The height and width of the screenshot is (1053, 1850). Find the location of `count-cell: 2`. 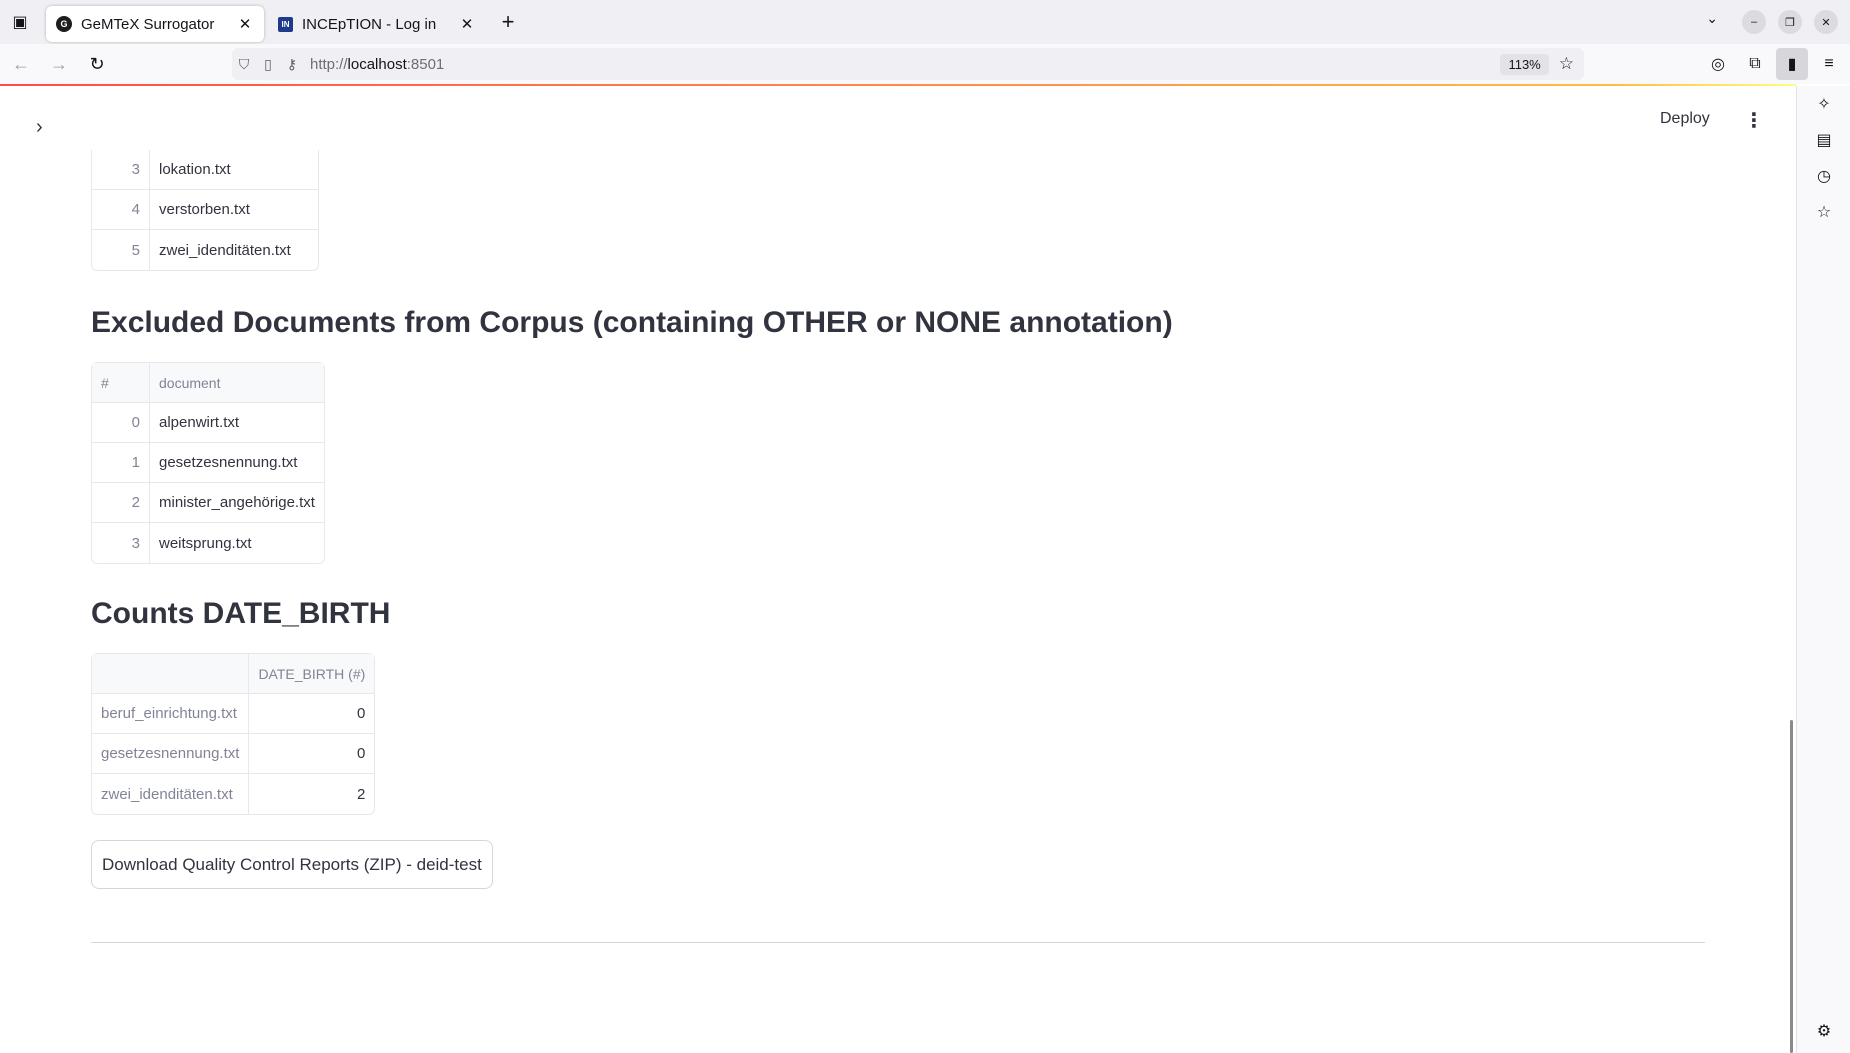

count-cell: 2 is located at coordinates (311, 794).